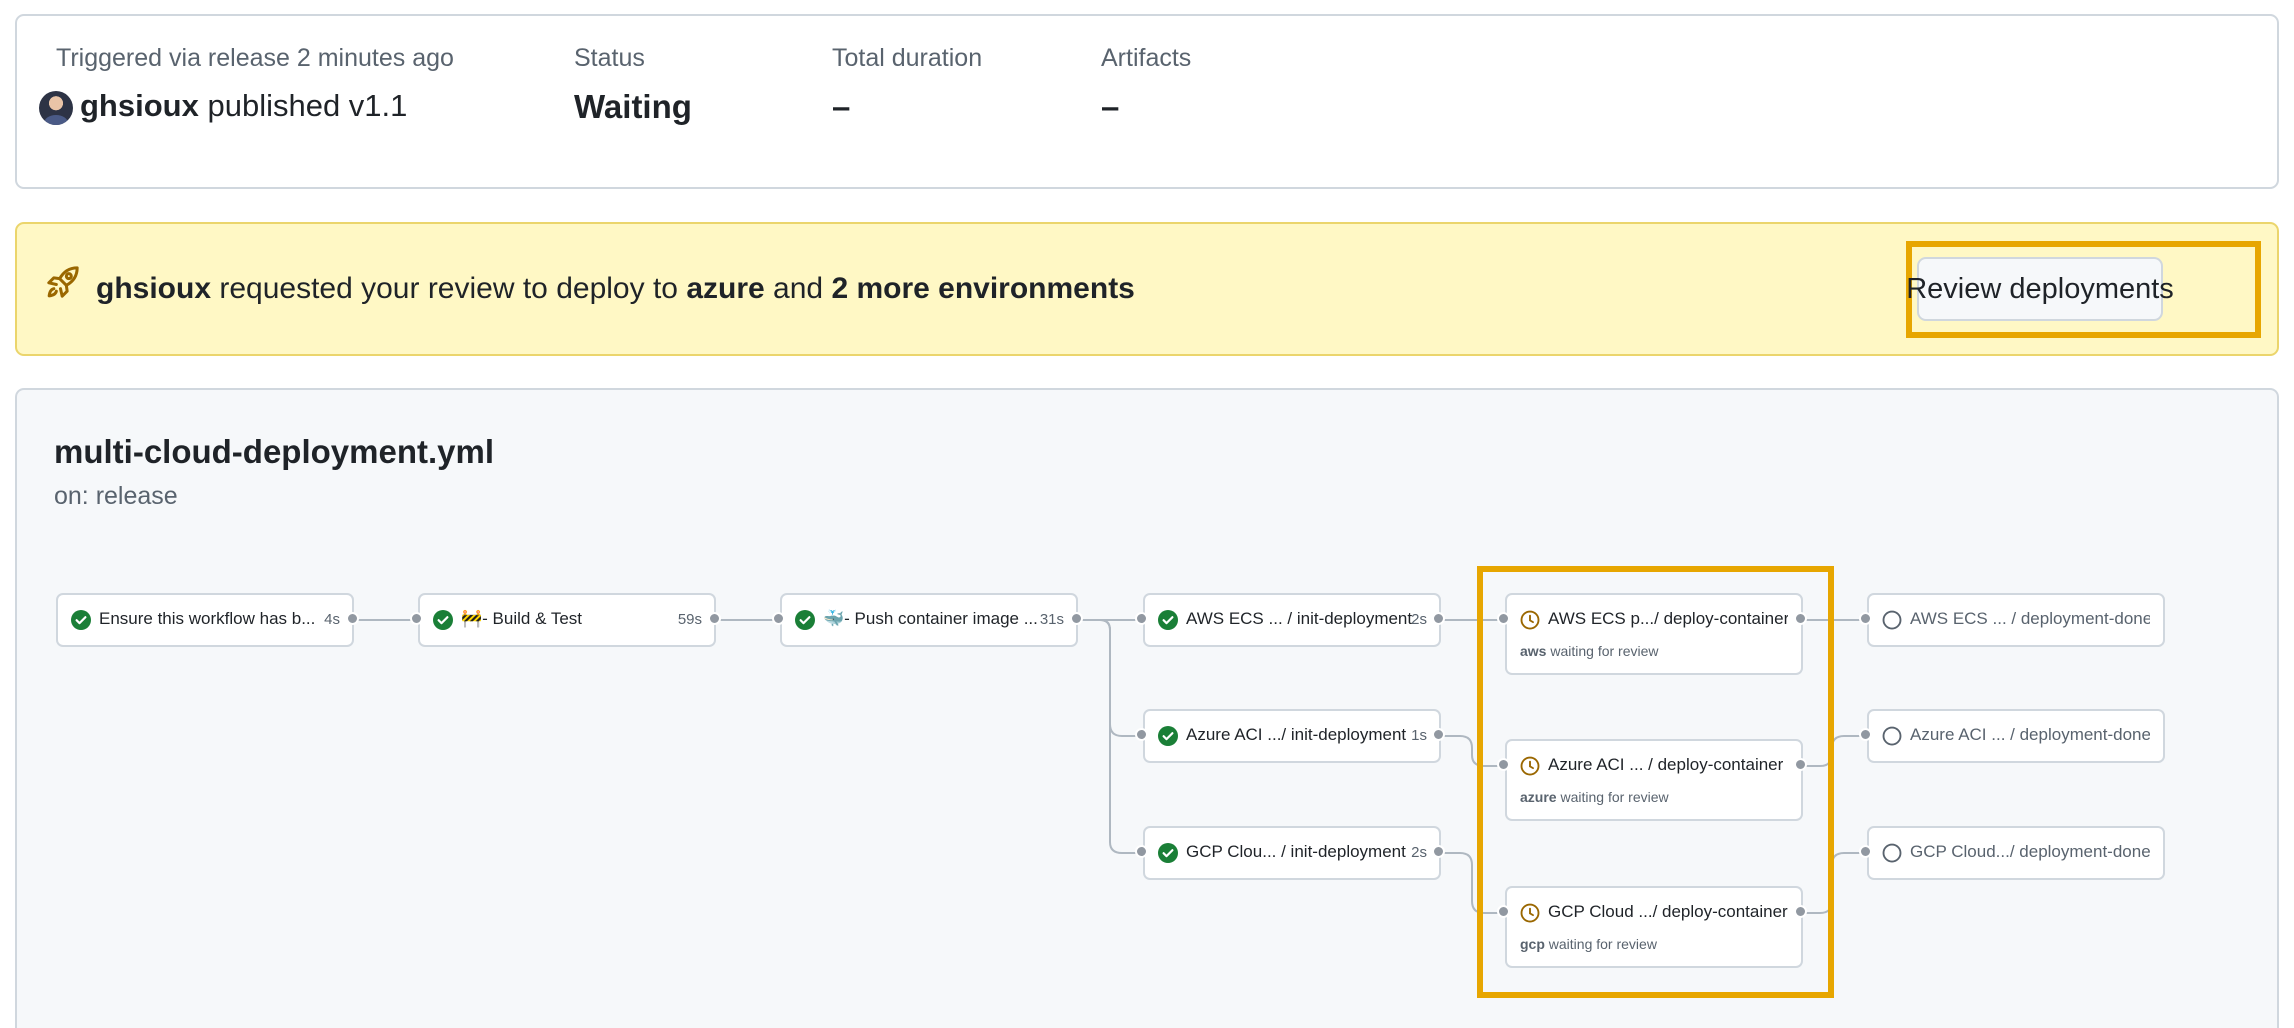 The image size is (2294, 1028). What do you see at coordinates (1419, 735) in the screenshot?
I see `job-duration: 1s` at bounding box center [1419, 735].